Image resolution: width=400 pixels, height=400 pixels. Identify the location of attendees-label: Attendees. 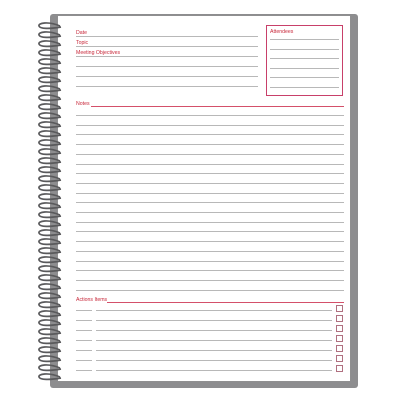
(282, 32).